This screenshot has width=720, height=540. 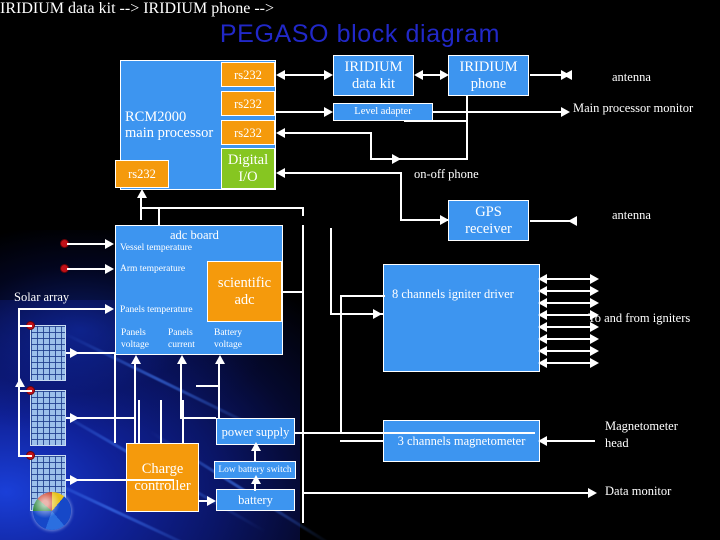 What do you see at coordinates (156, 248) in the screenshot?
I see `adc-input-vessel-temperature: Vessel temperature` at bounding box center [156, 248].